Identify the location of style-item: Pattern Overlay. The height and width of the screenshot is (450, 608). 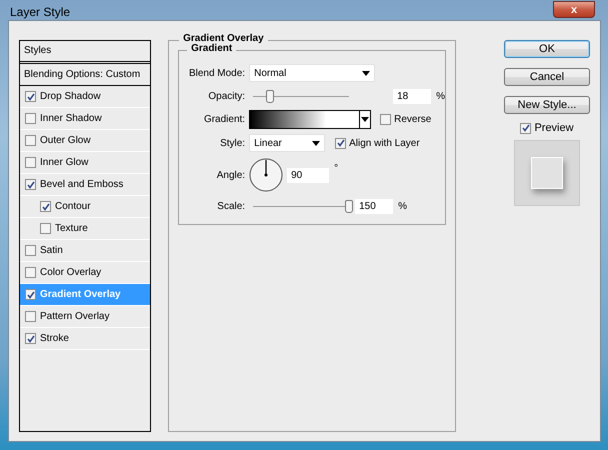
(85, 317).